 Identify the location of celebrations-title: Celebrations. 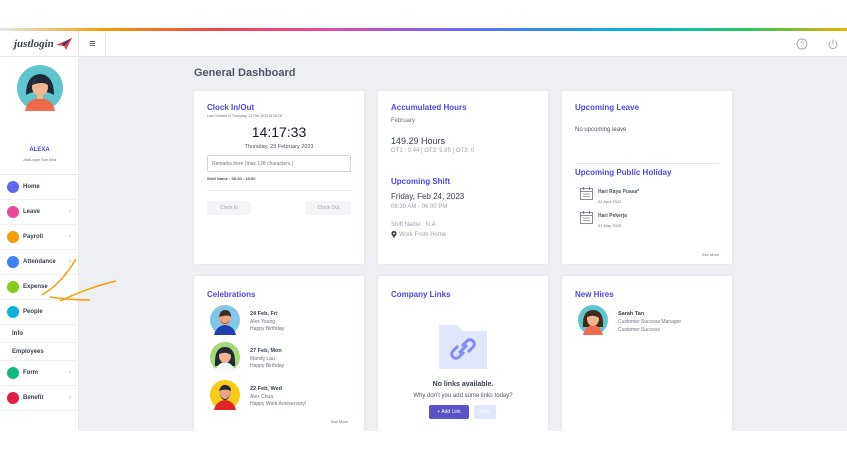
(231, 294).